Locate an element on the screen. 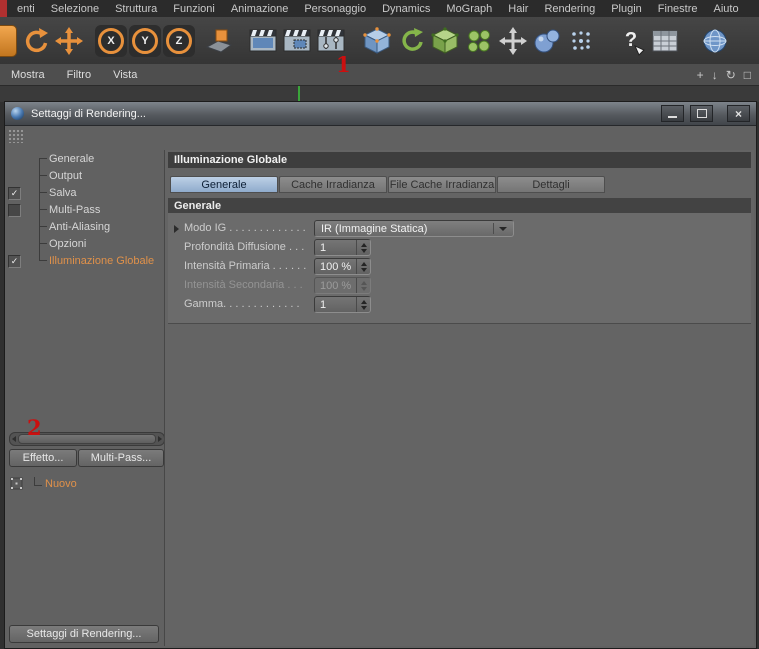 The height and width of the screenshot is (649, 759). expand-arrow-icon is located at coordinates (176, 229).